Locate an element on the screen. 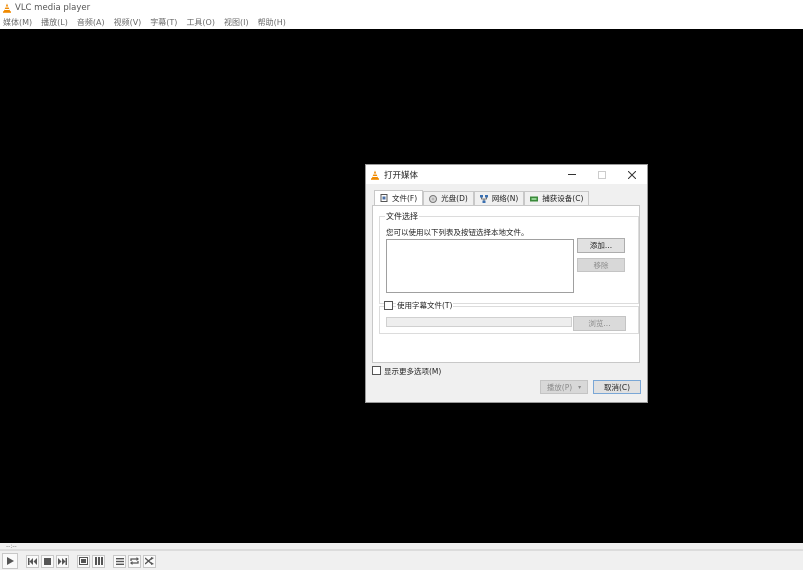 This screenshot has width=803, height=570. close-icon is located at coordinates (632, 174).